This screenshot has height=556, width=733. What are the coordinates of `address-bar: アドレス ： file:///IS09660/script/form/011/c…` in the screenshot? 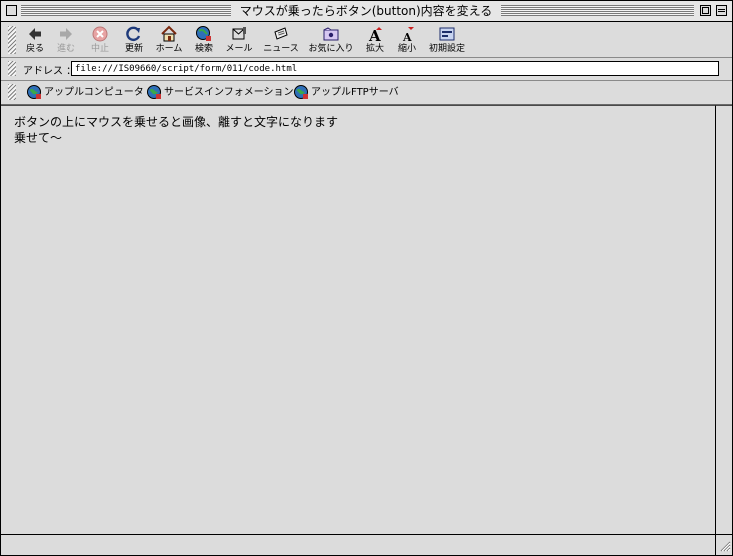 It's located at (366, 69).